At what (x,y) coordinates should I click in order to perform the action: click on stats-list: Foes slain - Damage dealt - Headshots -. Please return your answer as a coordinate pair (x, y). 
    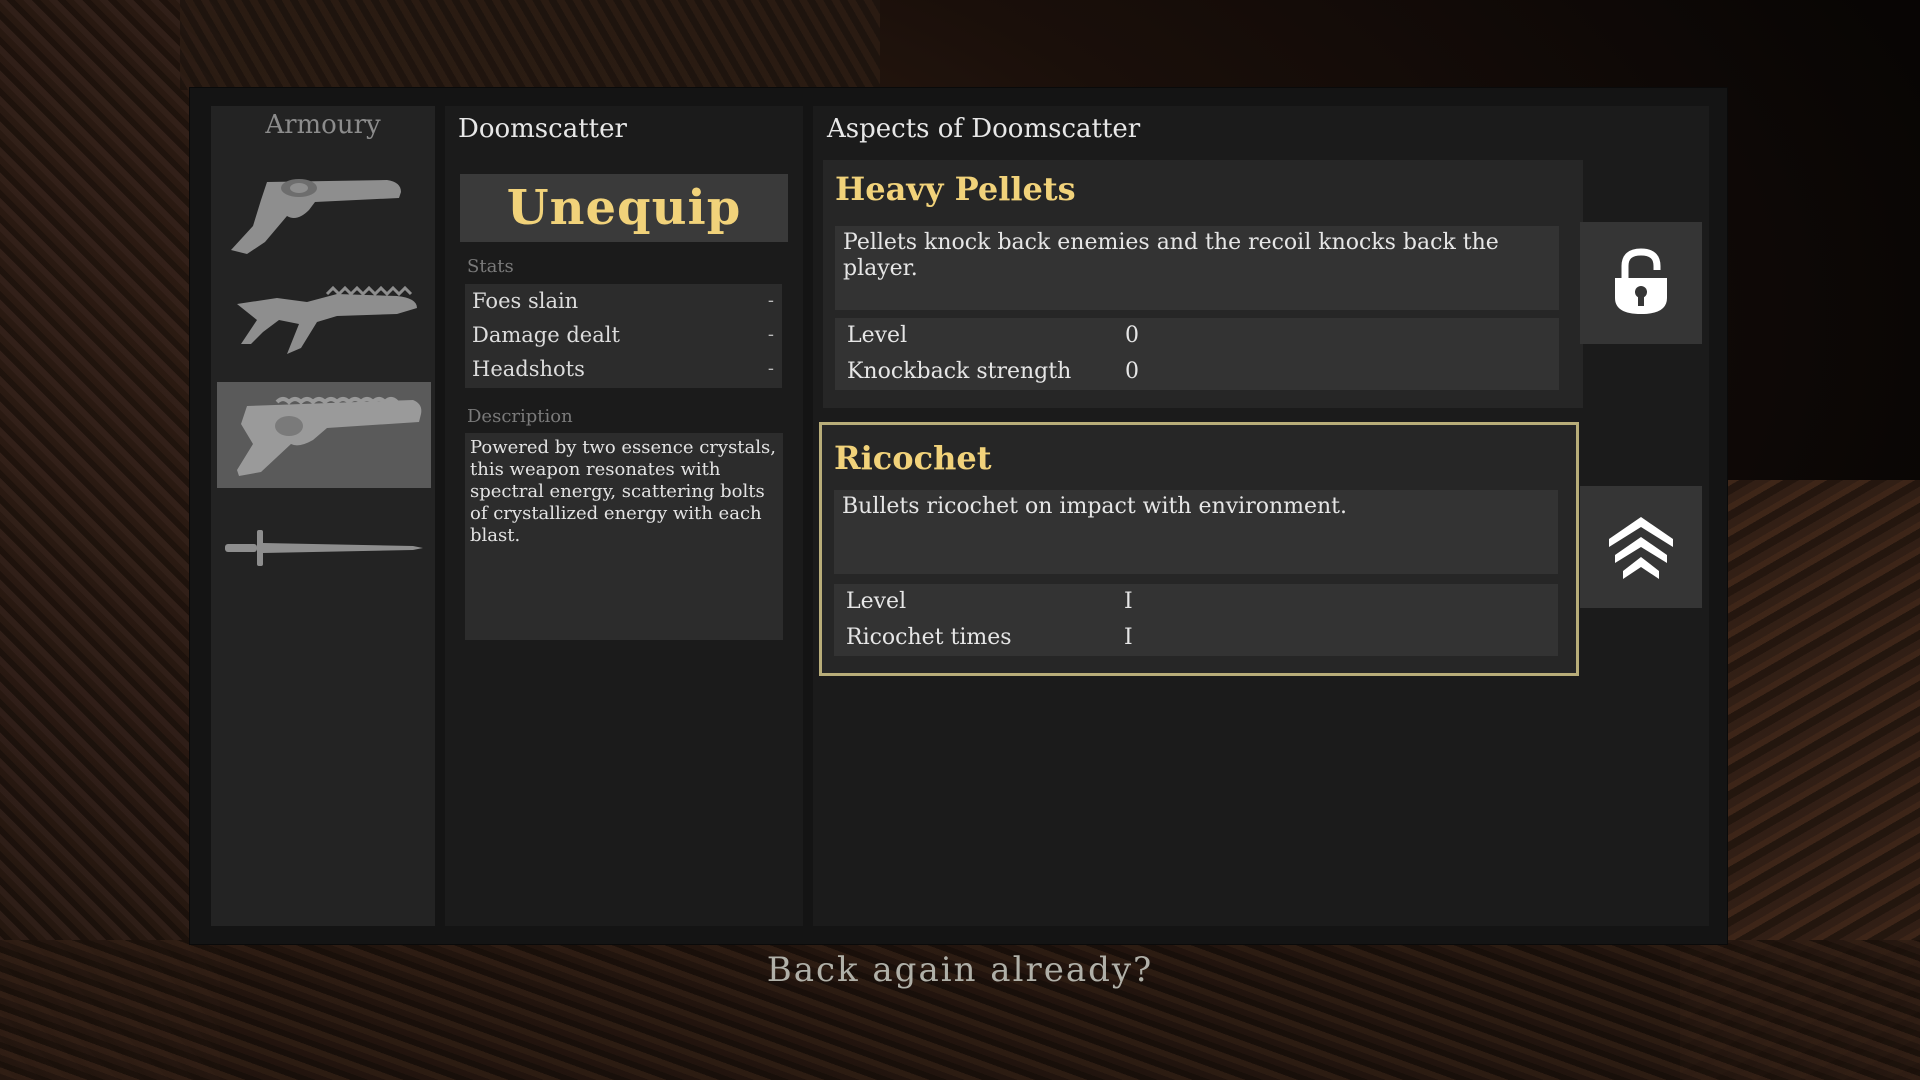
    Looking at the image, I should click on (623, 336).